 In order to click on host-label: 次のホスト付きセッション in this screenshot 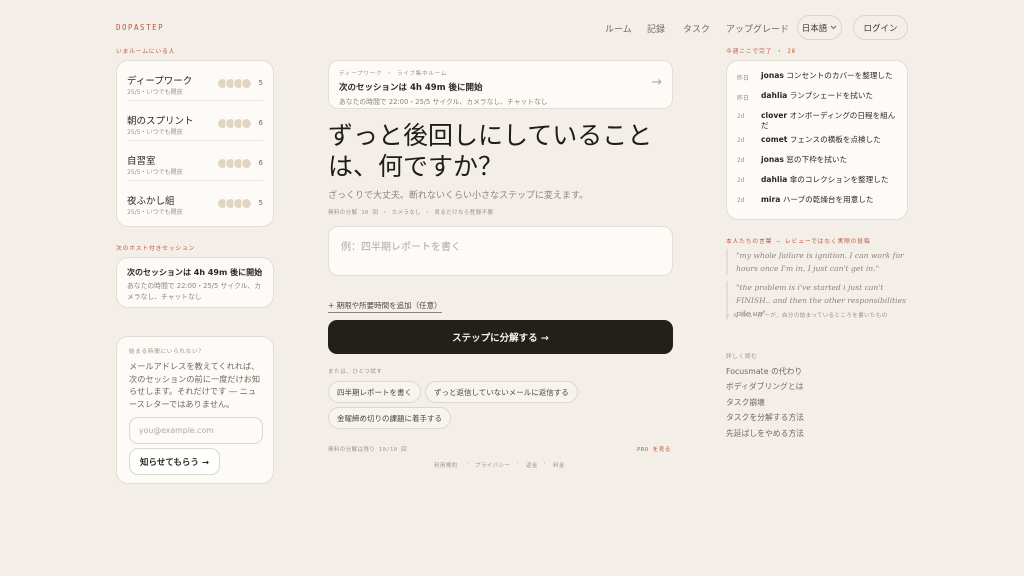, I will do `click(156, 249)`.